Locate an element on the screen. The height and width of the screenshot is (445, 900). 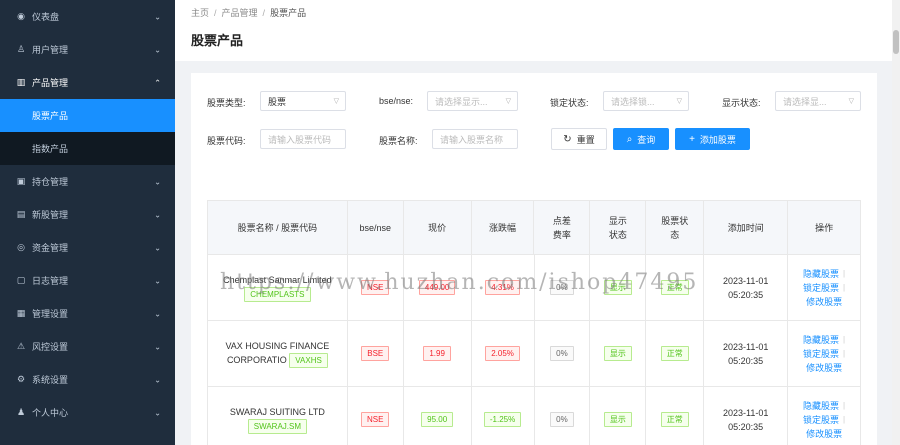
search-label: 查询 is located at coordinates (646, 139).